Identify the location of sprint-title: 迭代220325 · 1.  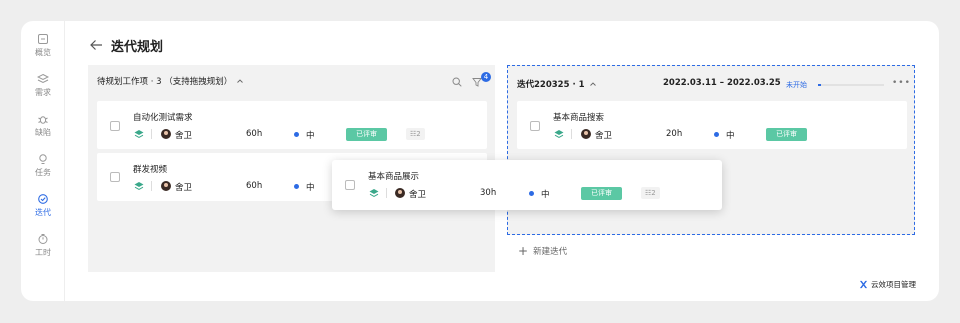
(551, 85).